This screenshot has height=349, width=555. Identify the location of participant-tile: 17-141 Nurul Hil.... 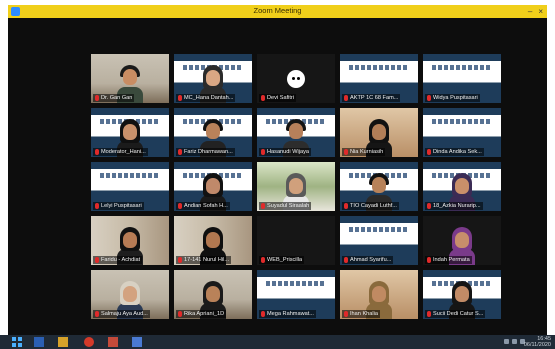
(213, 240).